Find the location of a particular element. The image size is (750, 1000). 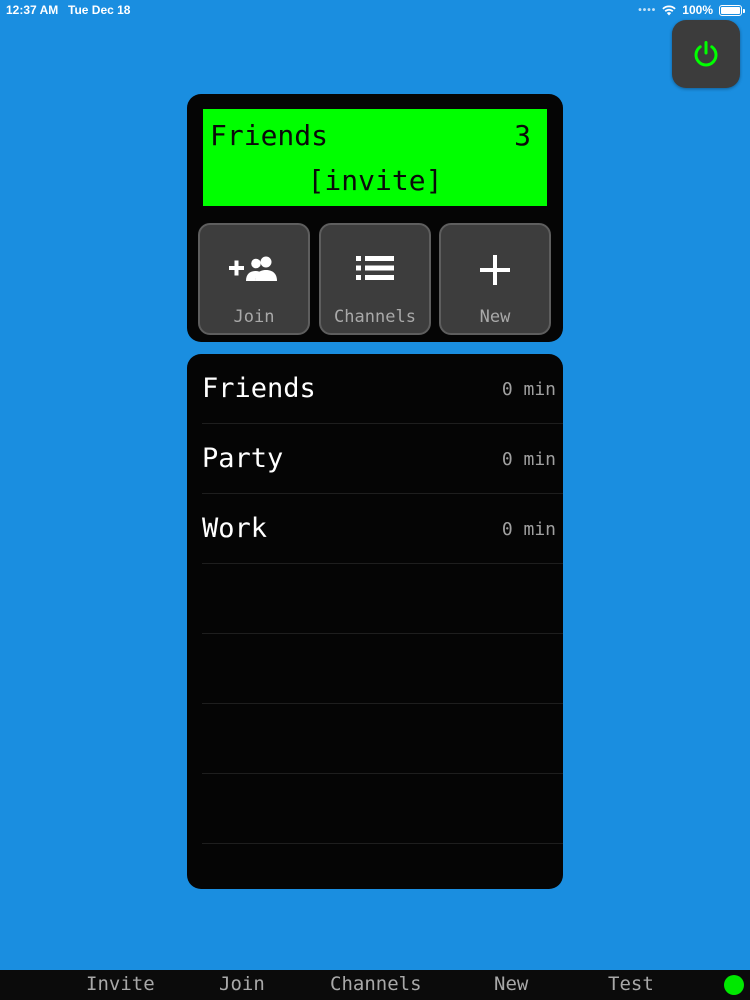

channel-display: Friends 3 [invite] is located at coordinates (375, 157).